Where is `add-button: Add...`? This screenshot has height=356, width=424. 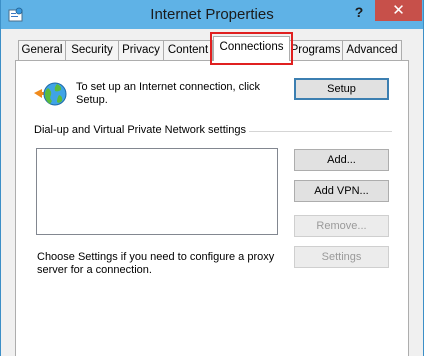
add-button: Add... is located at coordinates (341, 160).